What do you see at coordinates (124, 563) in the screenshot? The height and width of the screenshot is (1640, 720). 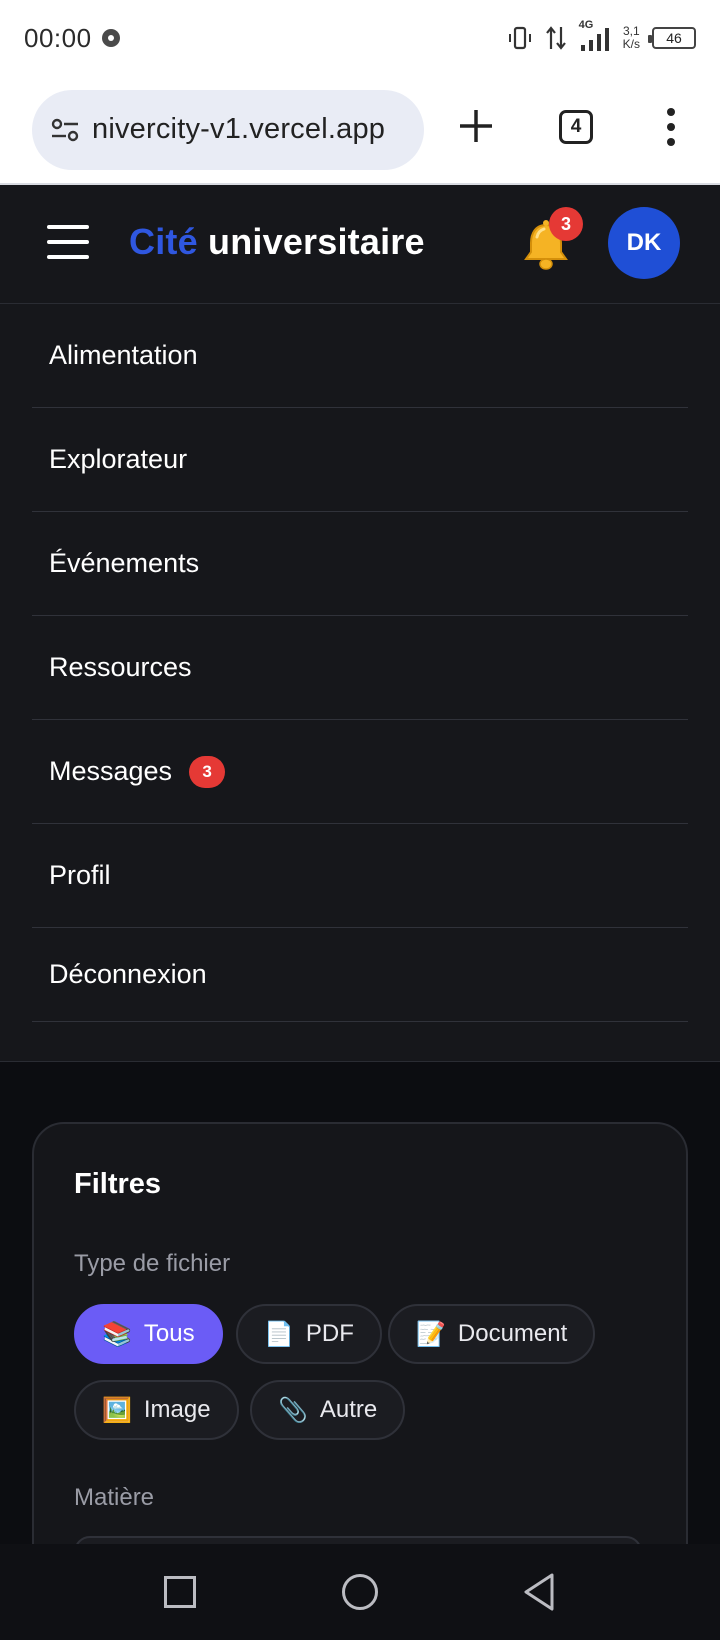 I see `nav-item-label: Événements` at bounding box center [124, 563].